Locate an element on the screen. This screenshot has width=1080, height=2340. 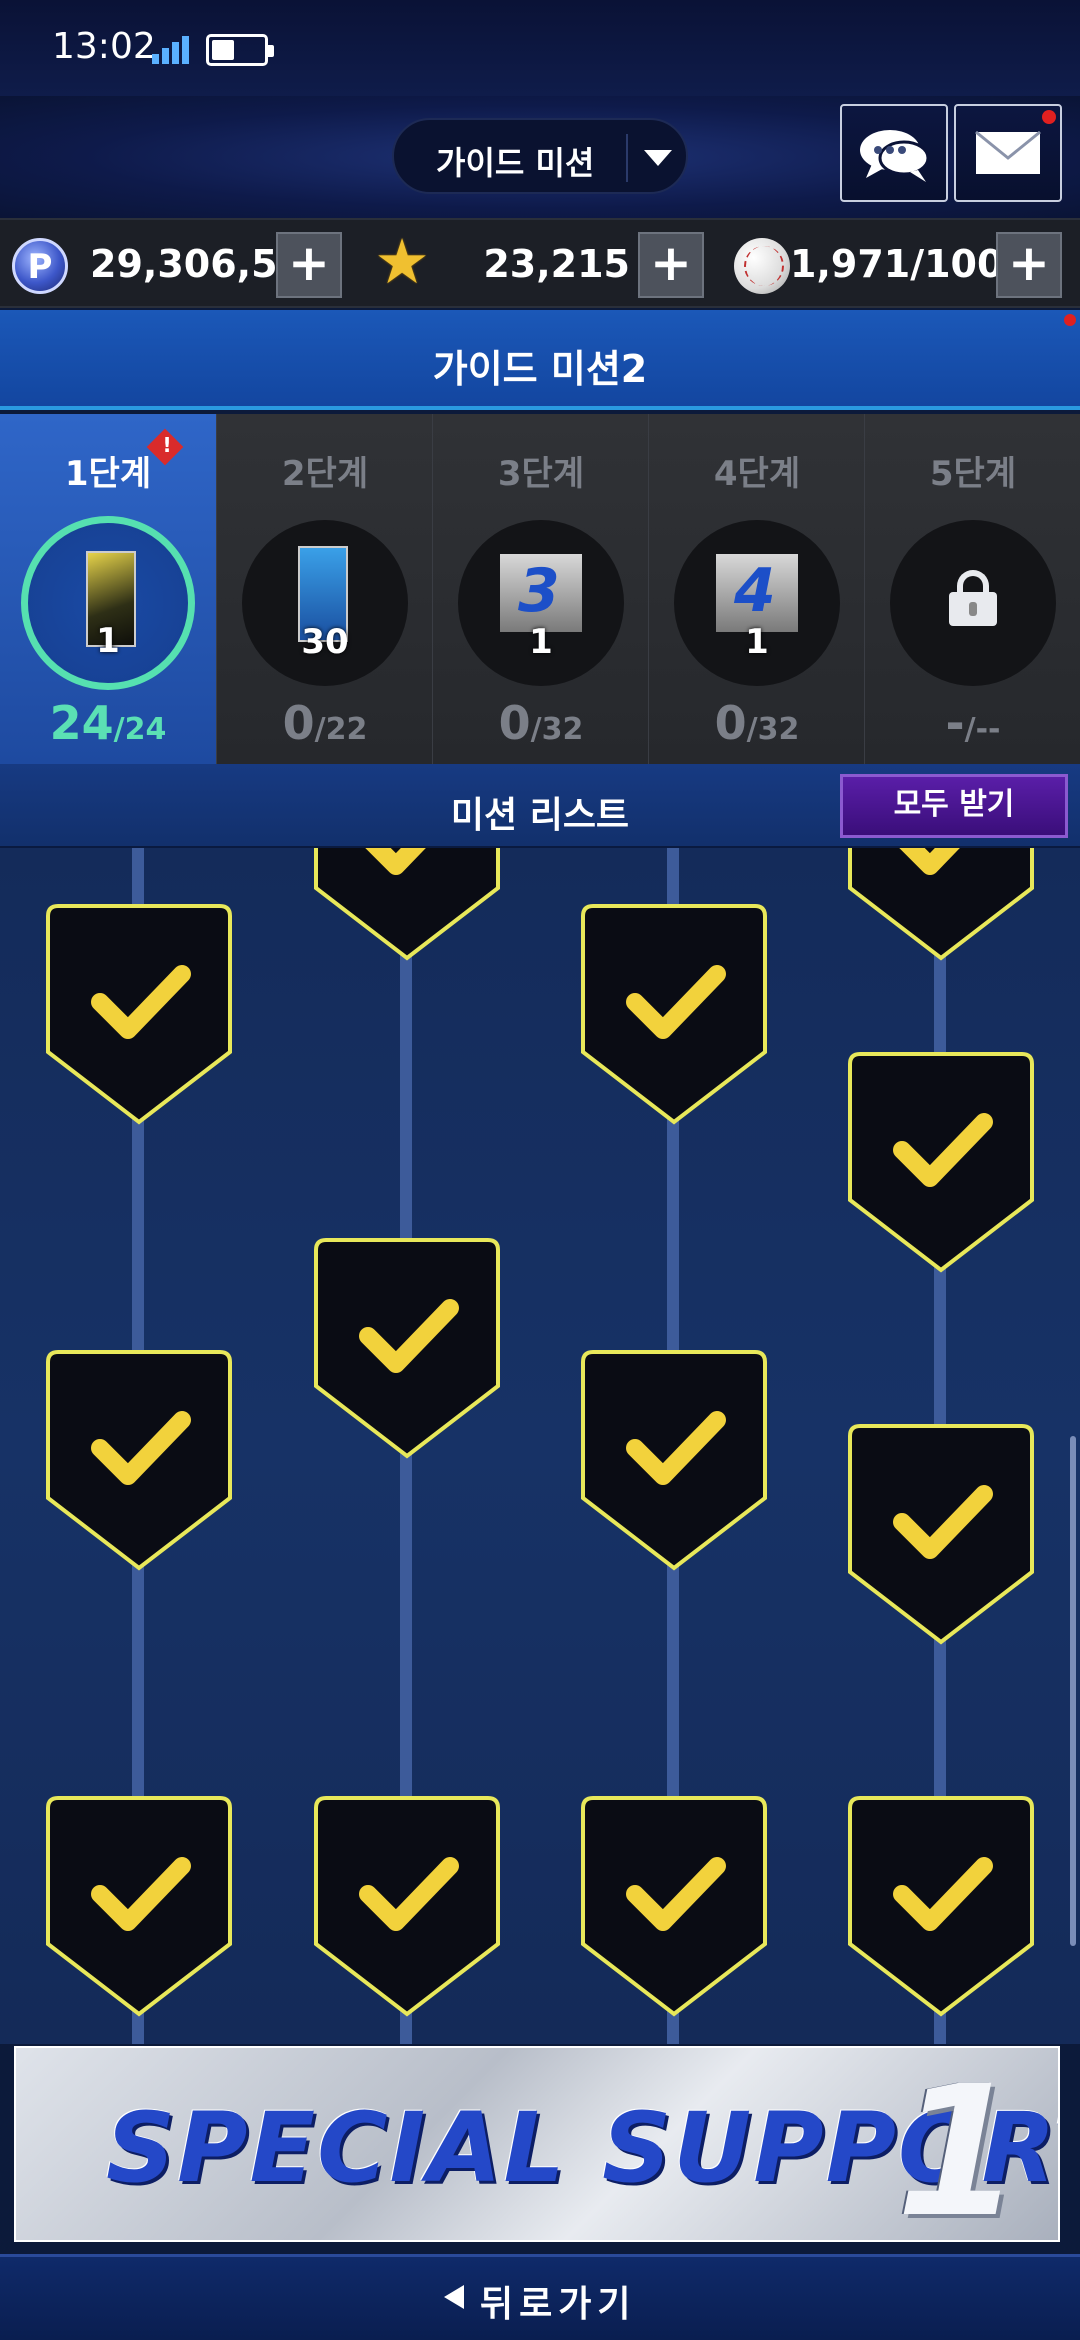
chat-button is located at coordinates (894, 153).